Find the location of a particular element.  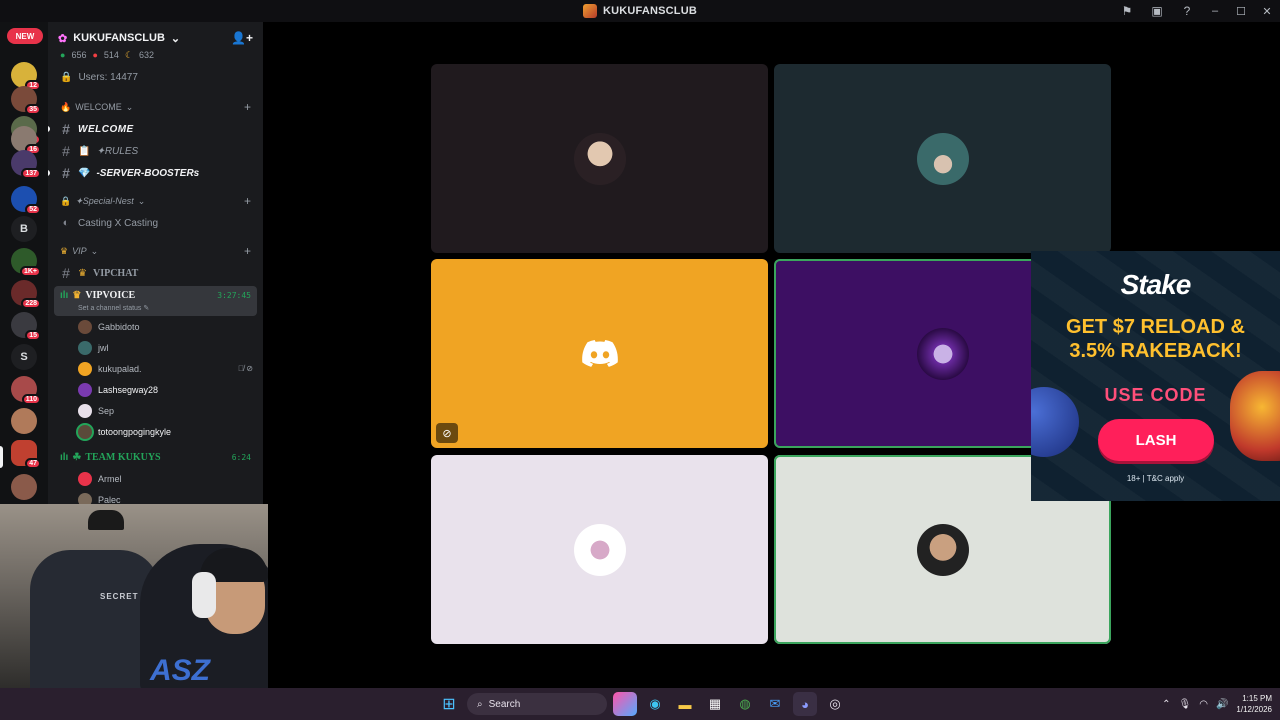

users-count-label: Users: 14477 is located at coordinates (108, 77).